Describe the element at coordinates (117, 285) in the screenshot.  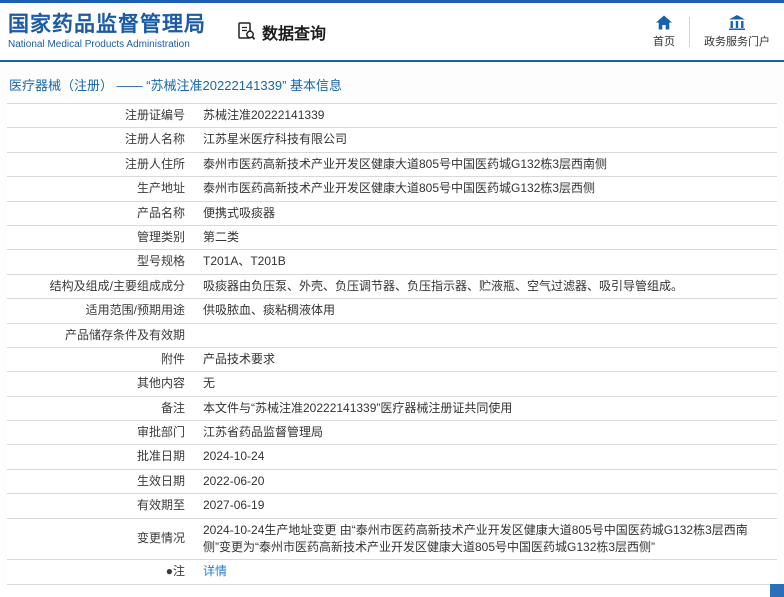
I see `row-label: 结构及组成/主要组成成分` at that location.